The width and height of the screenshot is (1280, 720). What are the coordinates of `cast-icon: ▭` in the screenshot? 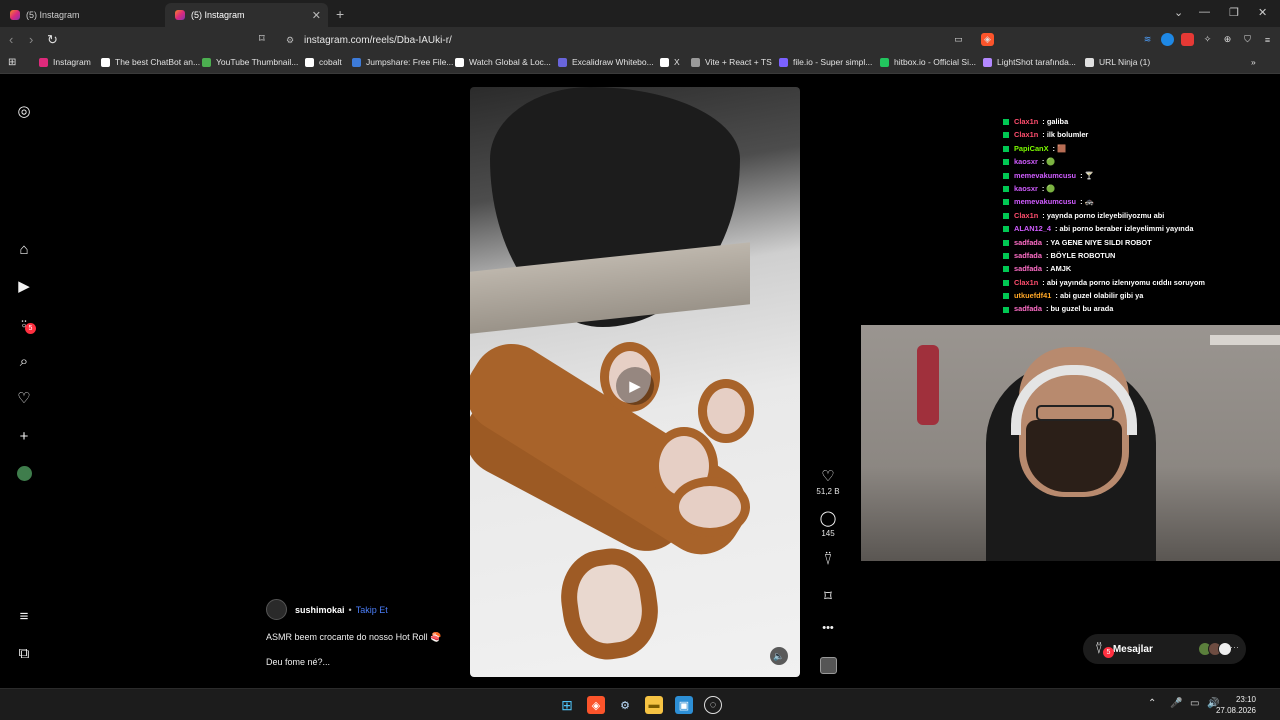 It's located at (958, 39).